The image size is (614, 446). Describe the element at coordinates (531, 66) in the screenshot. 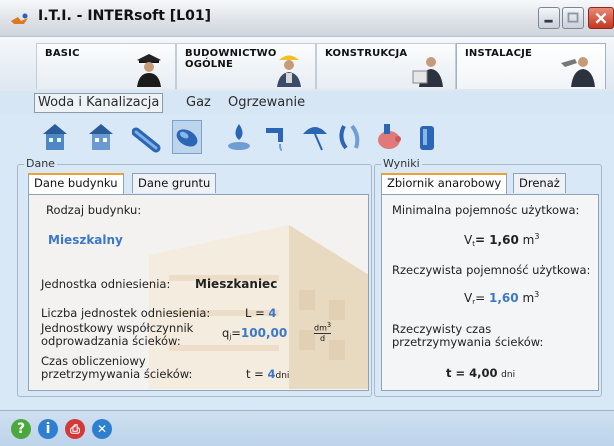

I see `module-tab-instalacje: INSTALACJE` at that location.